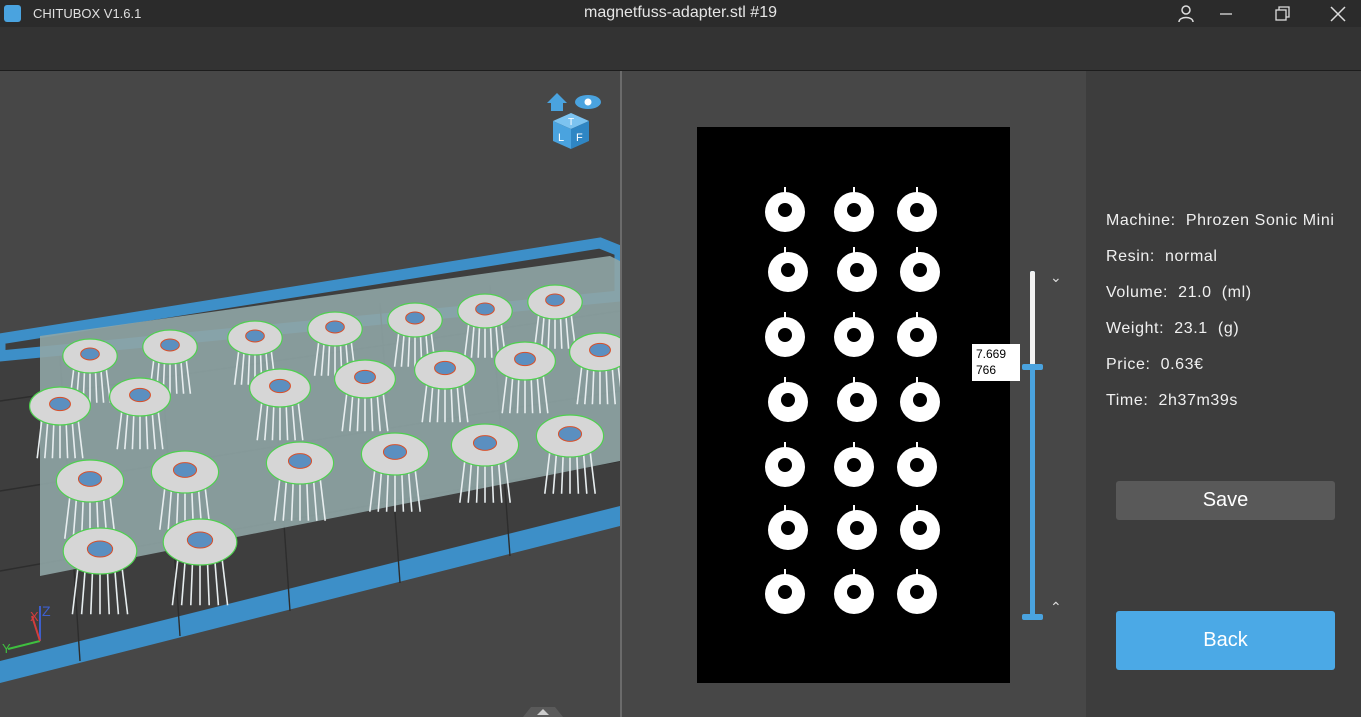 This screenshot has width=1361, height=717. I want to click on price-info: Price: 0.63€, so click(1155, 365).